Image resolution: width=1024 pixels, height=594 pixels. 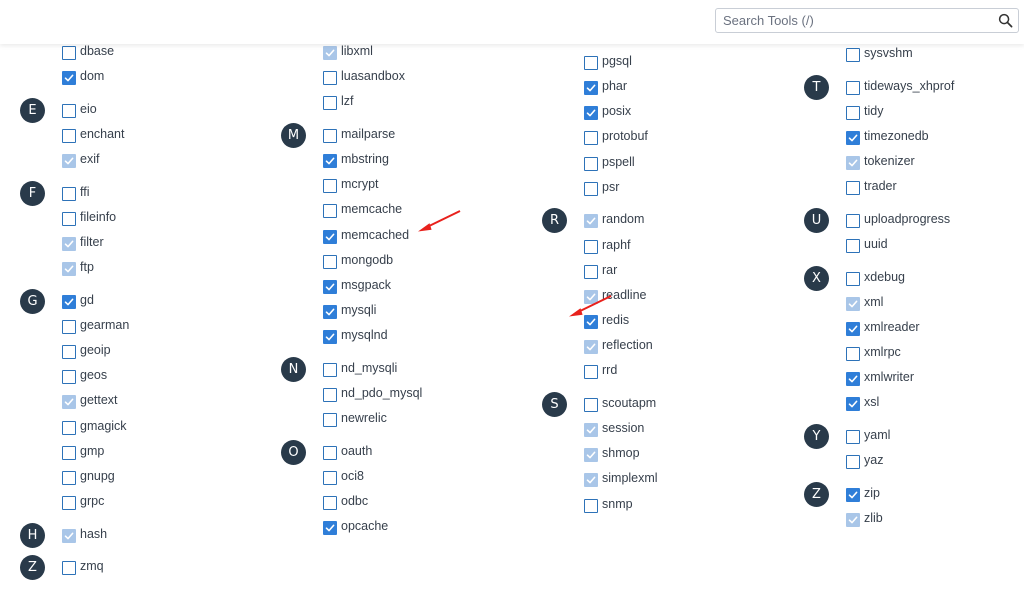 What do you see at coordinates (554, 404) in the screenshot?
I see `group-letter-badge: S` at bounding box center [554, 404].